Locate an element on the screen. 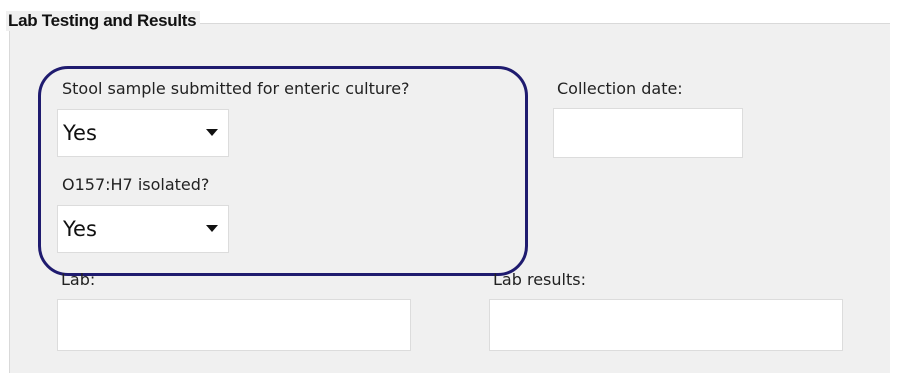 This screenshot has width=909, height=373. lab-input is located at coordinates (234, 325).